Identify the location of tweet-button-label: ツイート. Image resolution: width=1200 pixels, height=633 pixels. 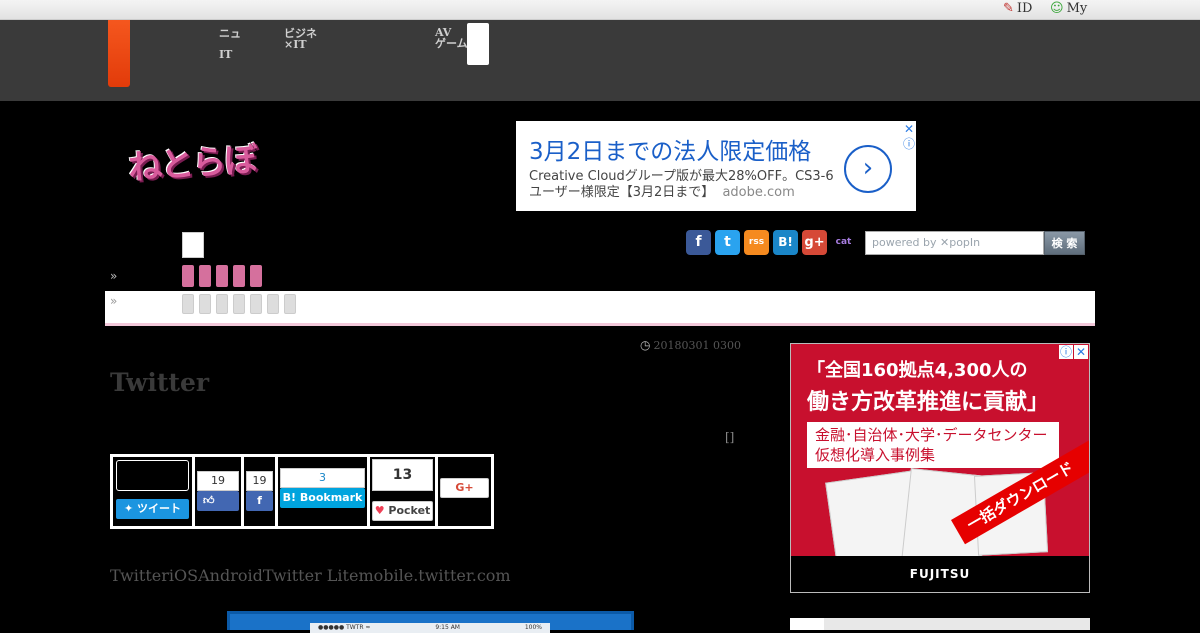
(159, 508).